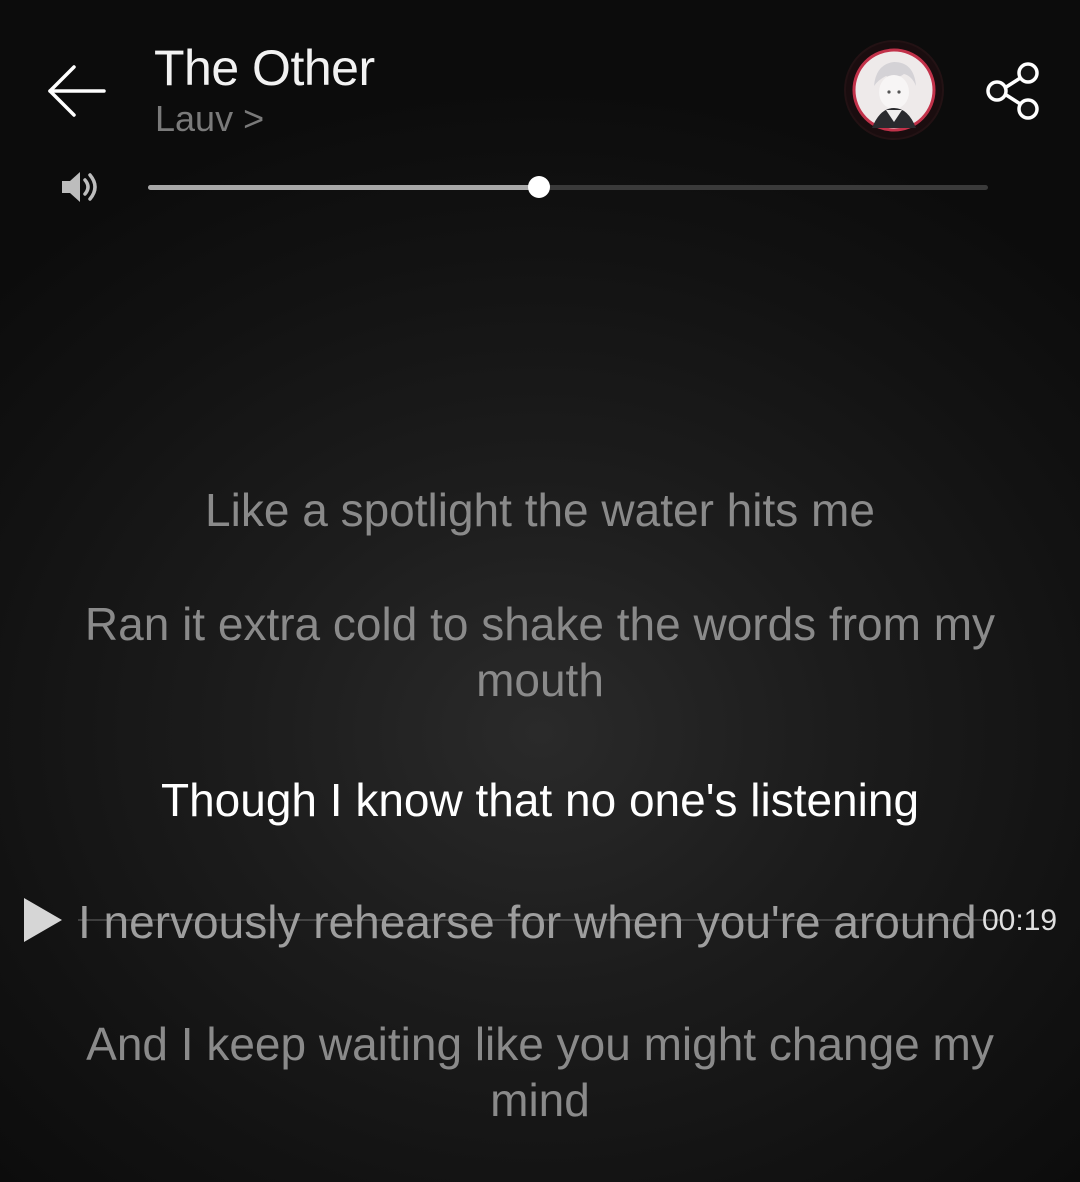 The width and height of the screenshot is (1080, 1182). Describe the element at coordinates (568, 187) in the screenshot. I see `volume-slider` at that location.